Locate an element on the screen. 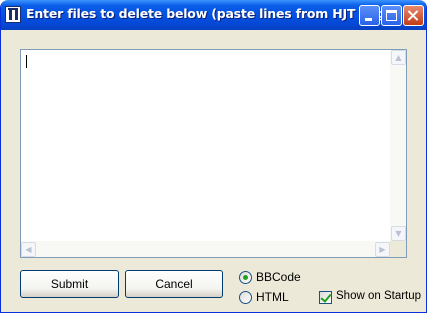 The width and height of the screenshot is (427, 313). horizontal-scrollbar: ◀ ▶ is located at coordinates (205, 249).